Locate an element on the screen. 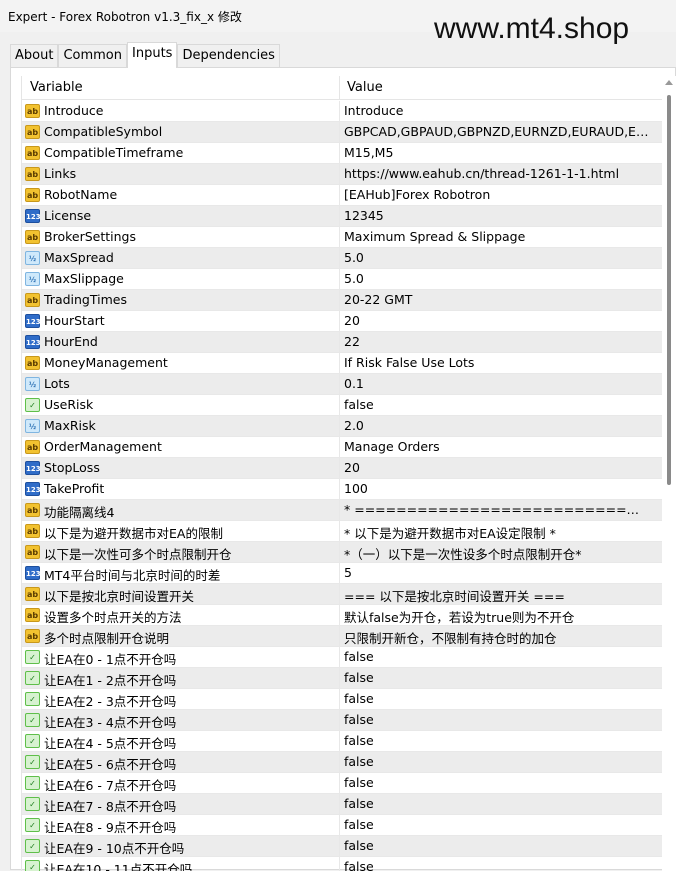 This screenshot has width=676, height=871. tab-about: About is located at coordinates (34, 56).